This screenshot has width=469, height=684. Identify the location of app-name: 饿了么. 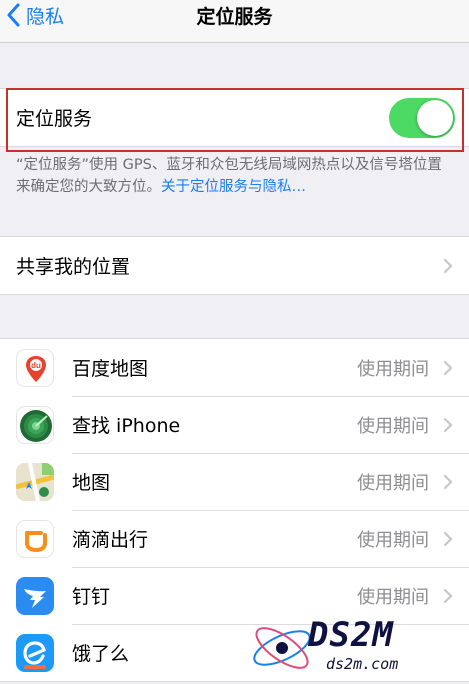
(101, 654).